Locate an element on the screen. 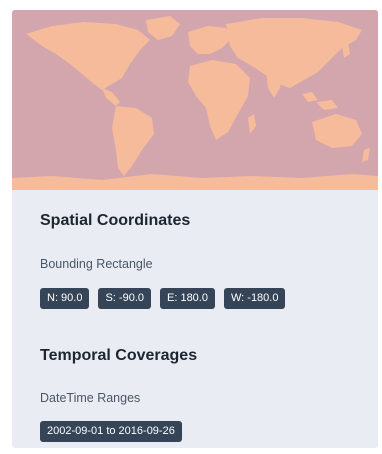  bounding-rectangle-chips: N: 90.0 S: -90.0 E: 180.0 W: -180.0 is located at coordinates (163, 298).